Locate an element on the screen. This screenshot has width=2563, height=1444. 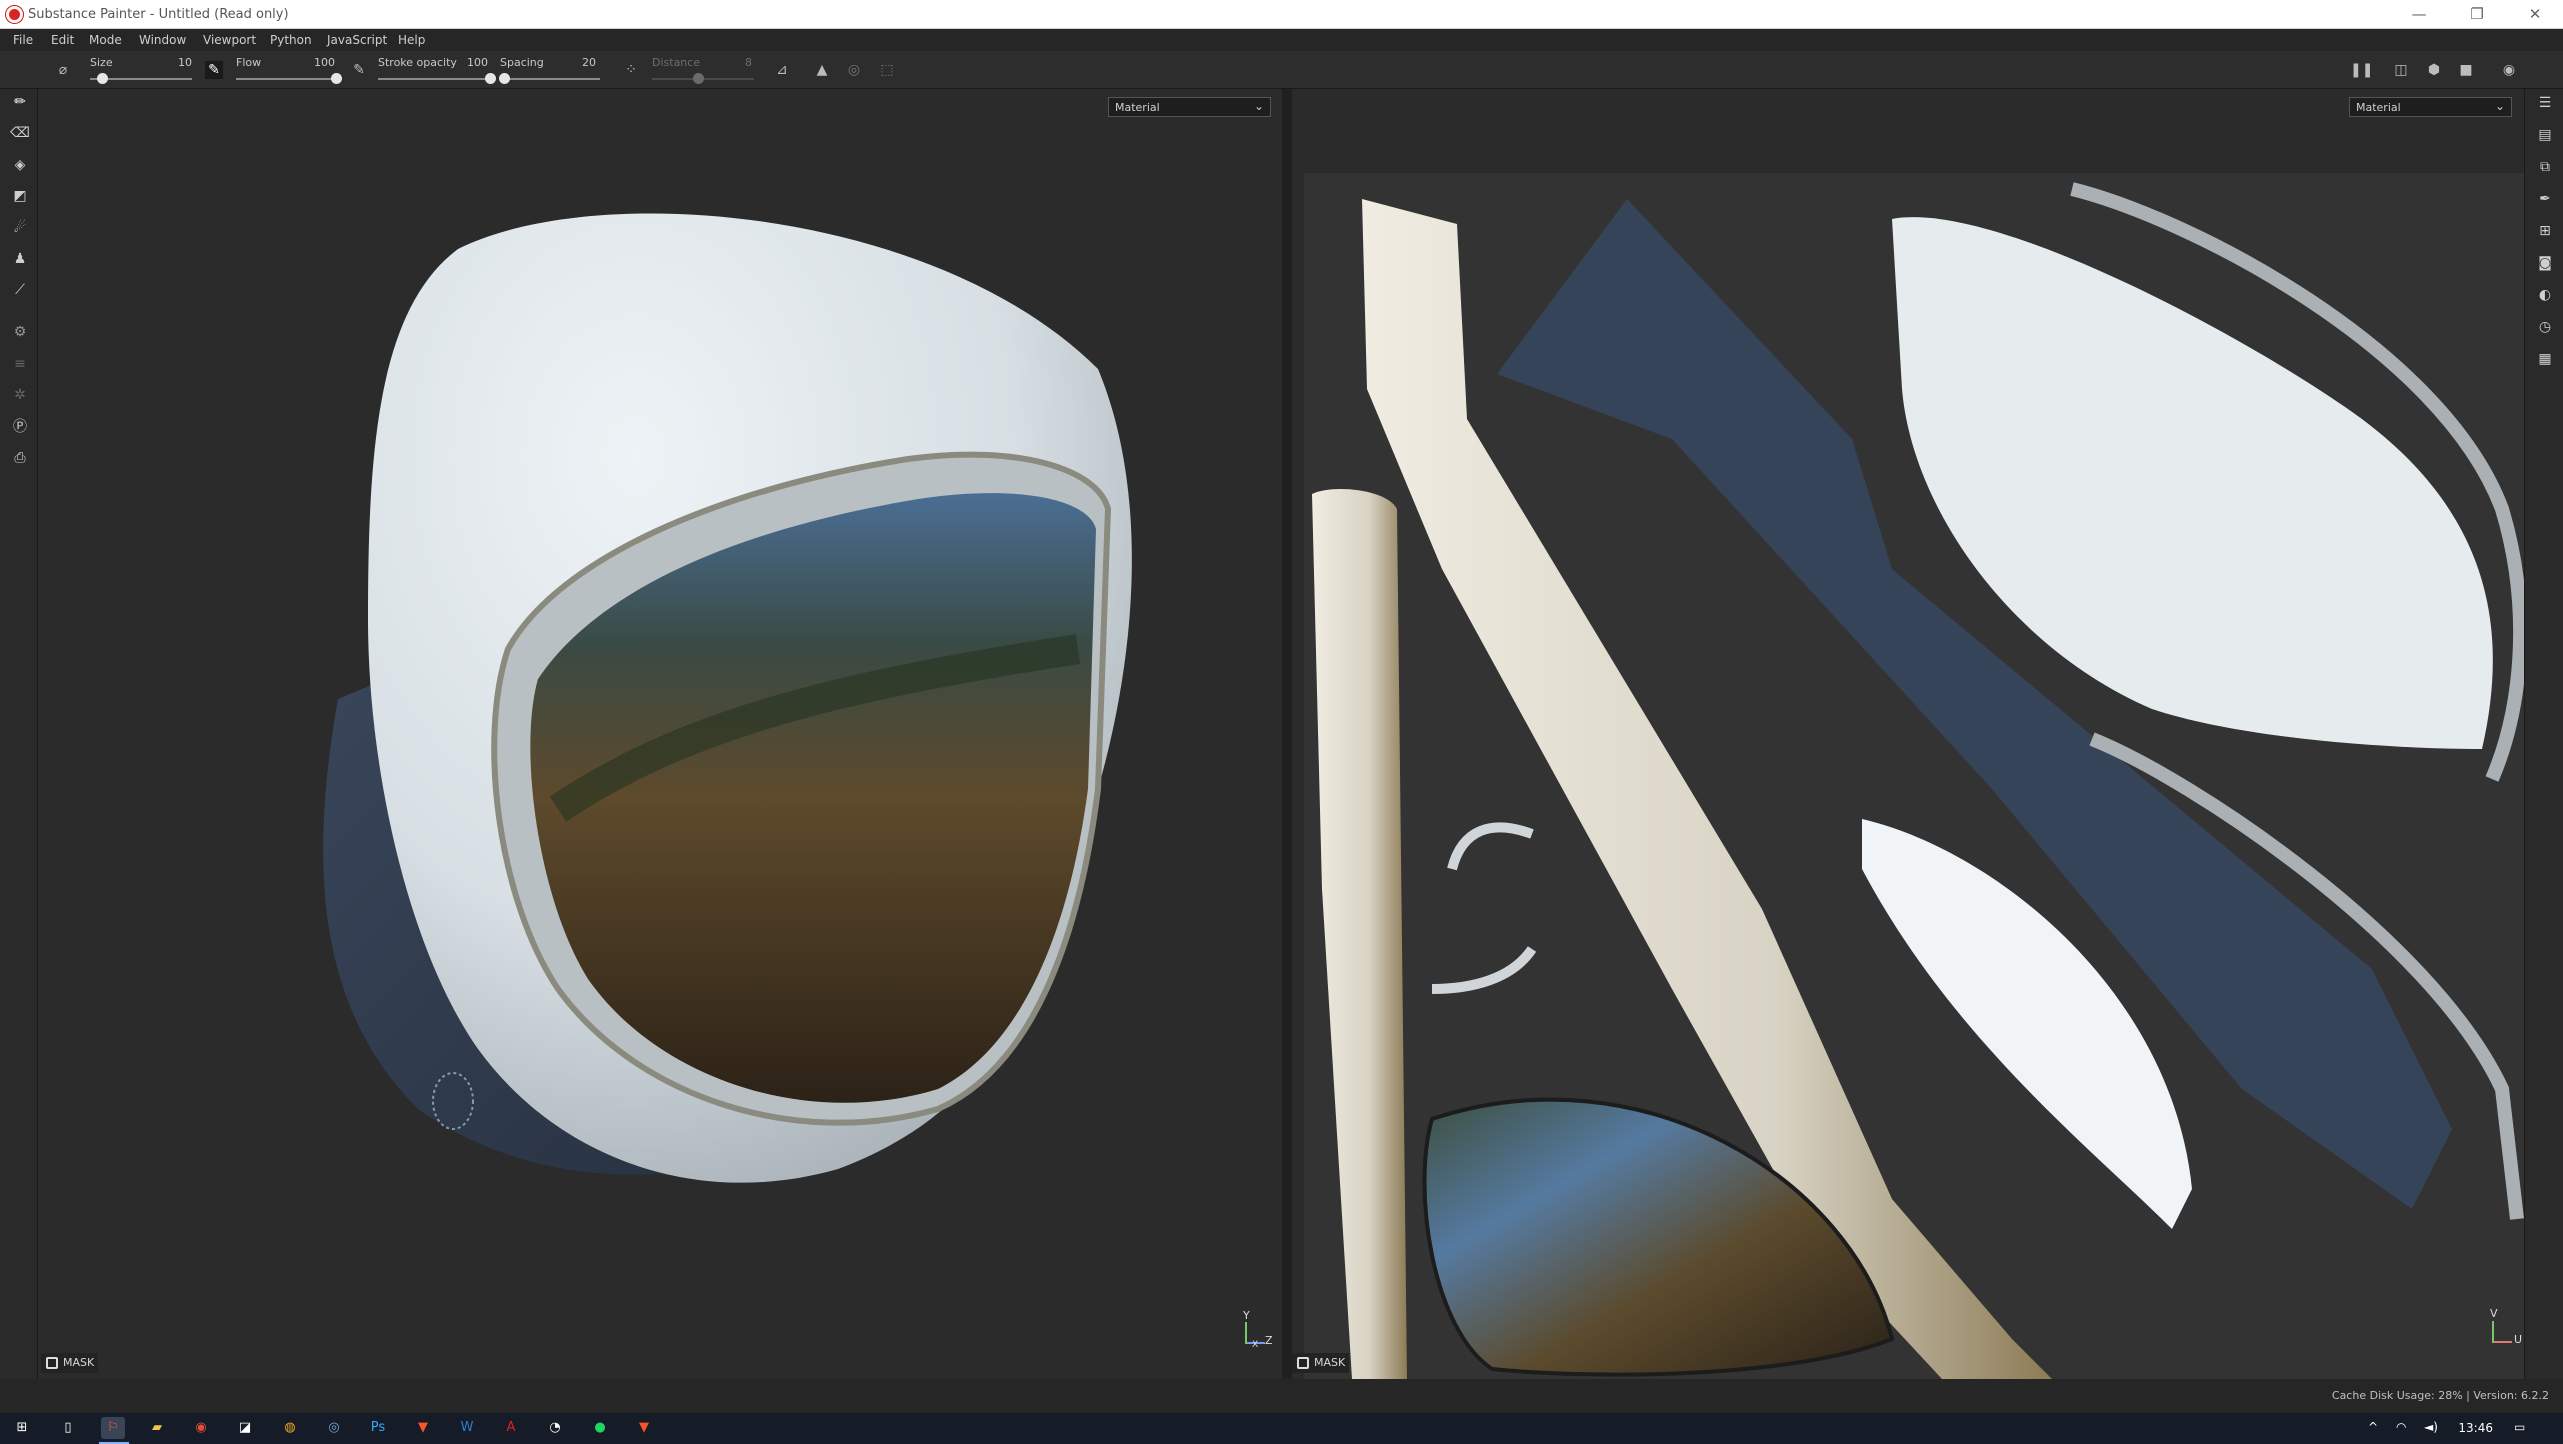
history-icon: ◷ is located at coordinates (2545, 327).